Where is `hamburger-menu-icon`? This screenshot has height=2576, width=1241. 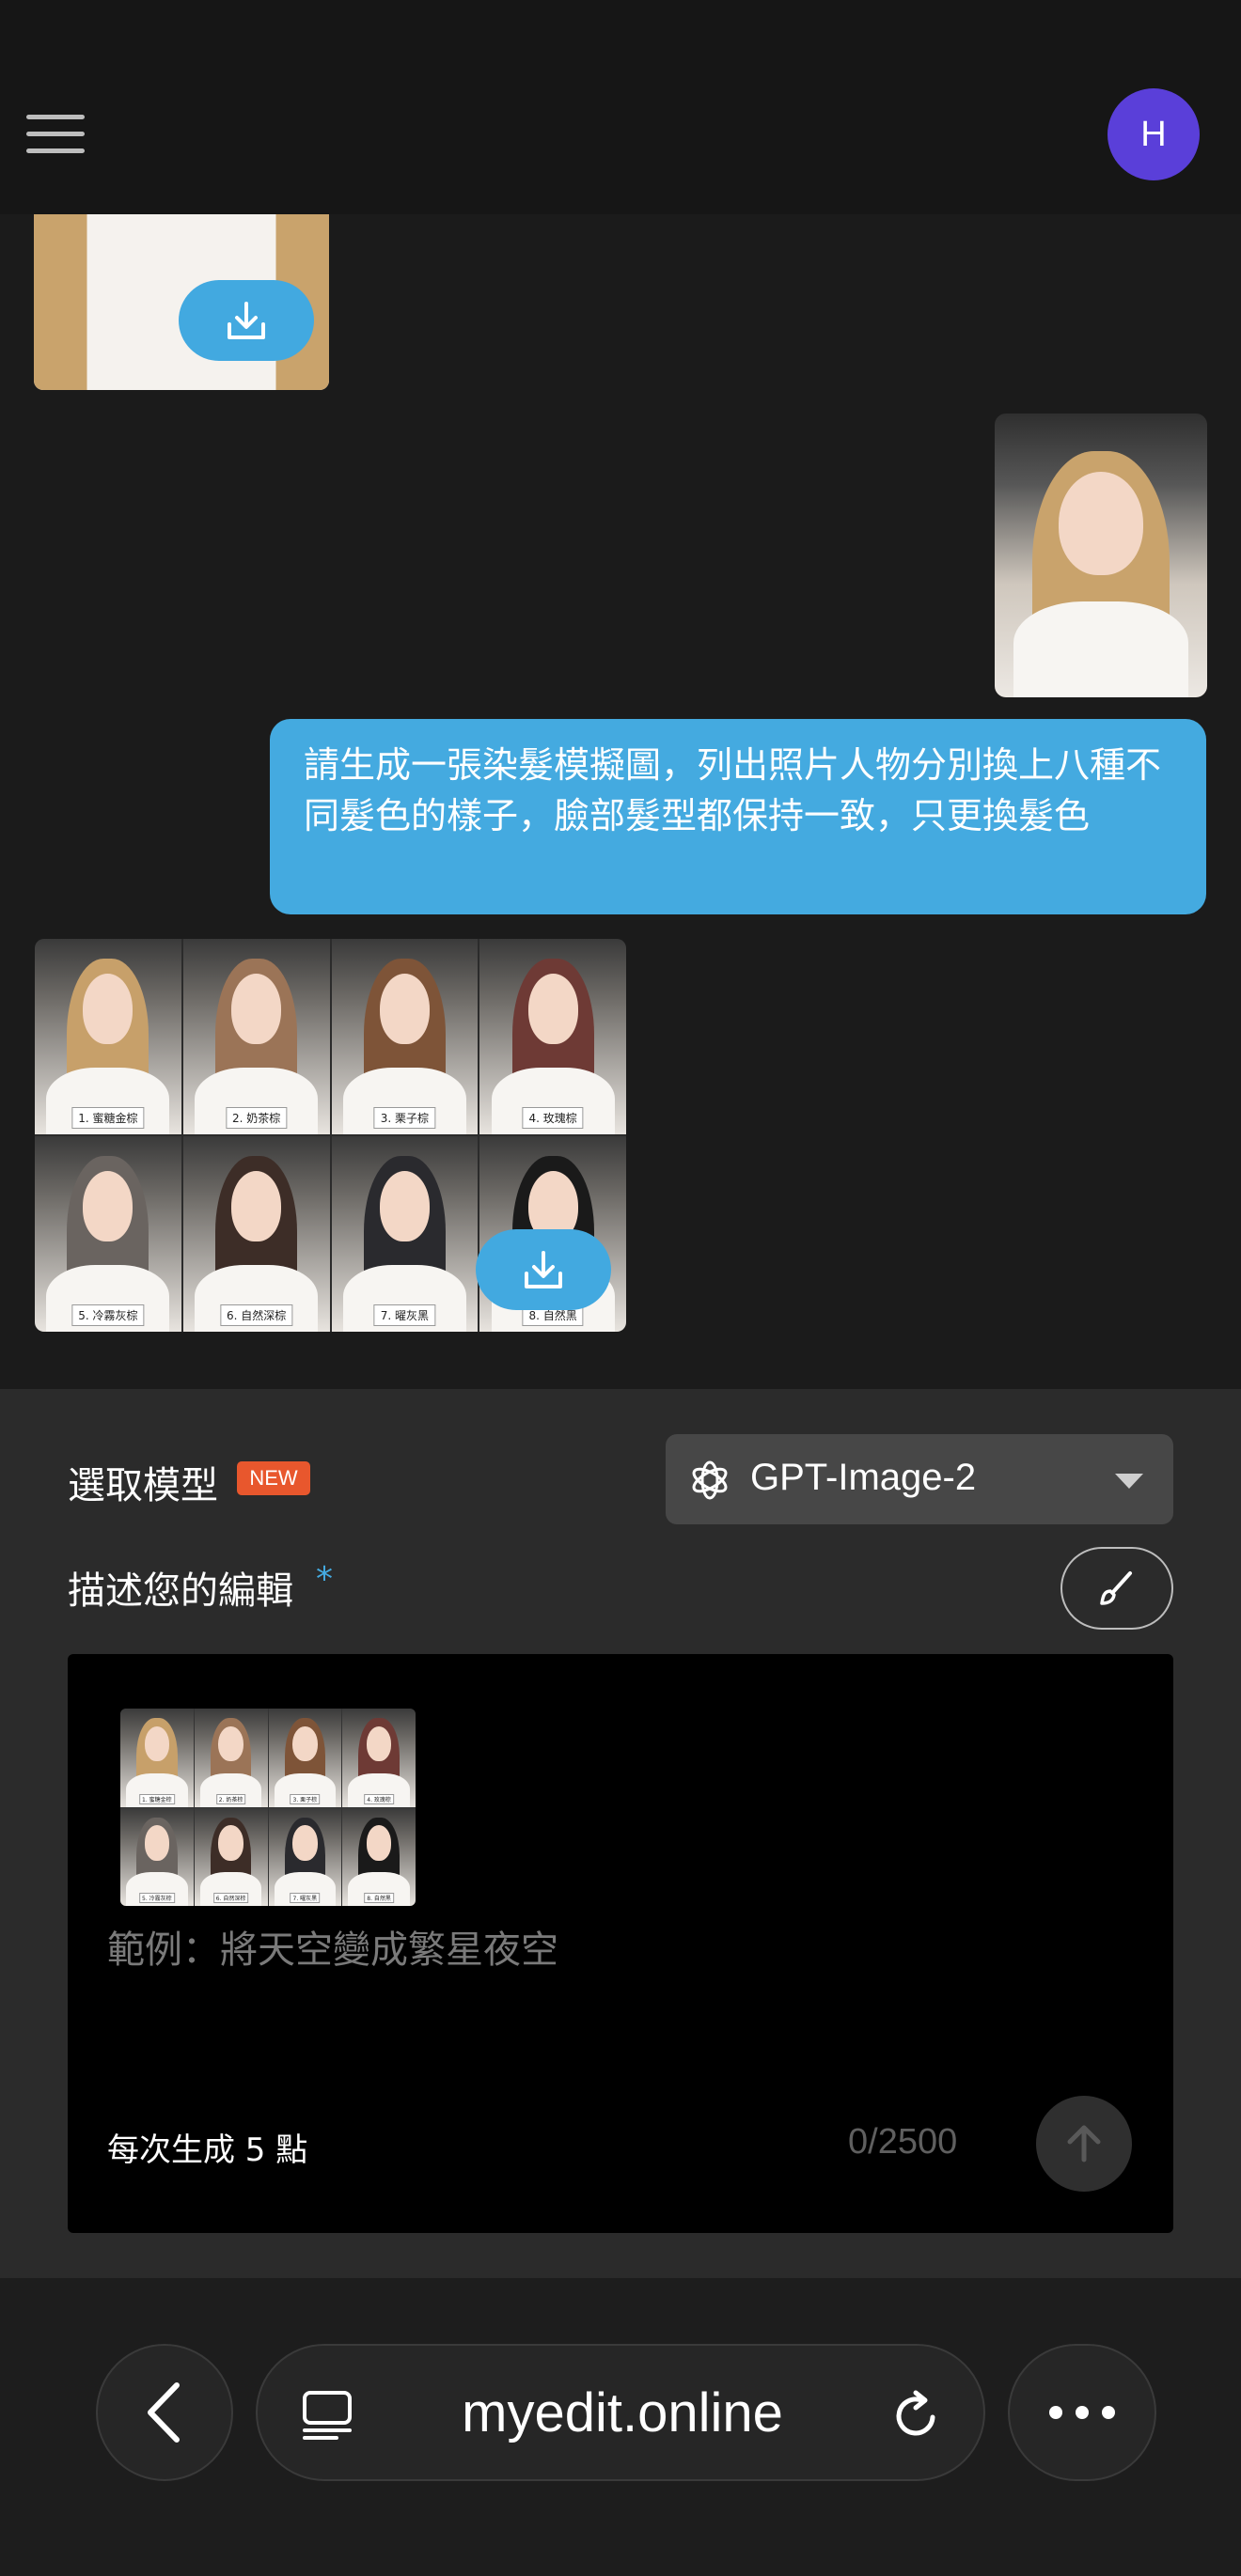 hamburger-menu-icon is located at coordinates (56, 134).